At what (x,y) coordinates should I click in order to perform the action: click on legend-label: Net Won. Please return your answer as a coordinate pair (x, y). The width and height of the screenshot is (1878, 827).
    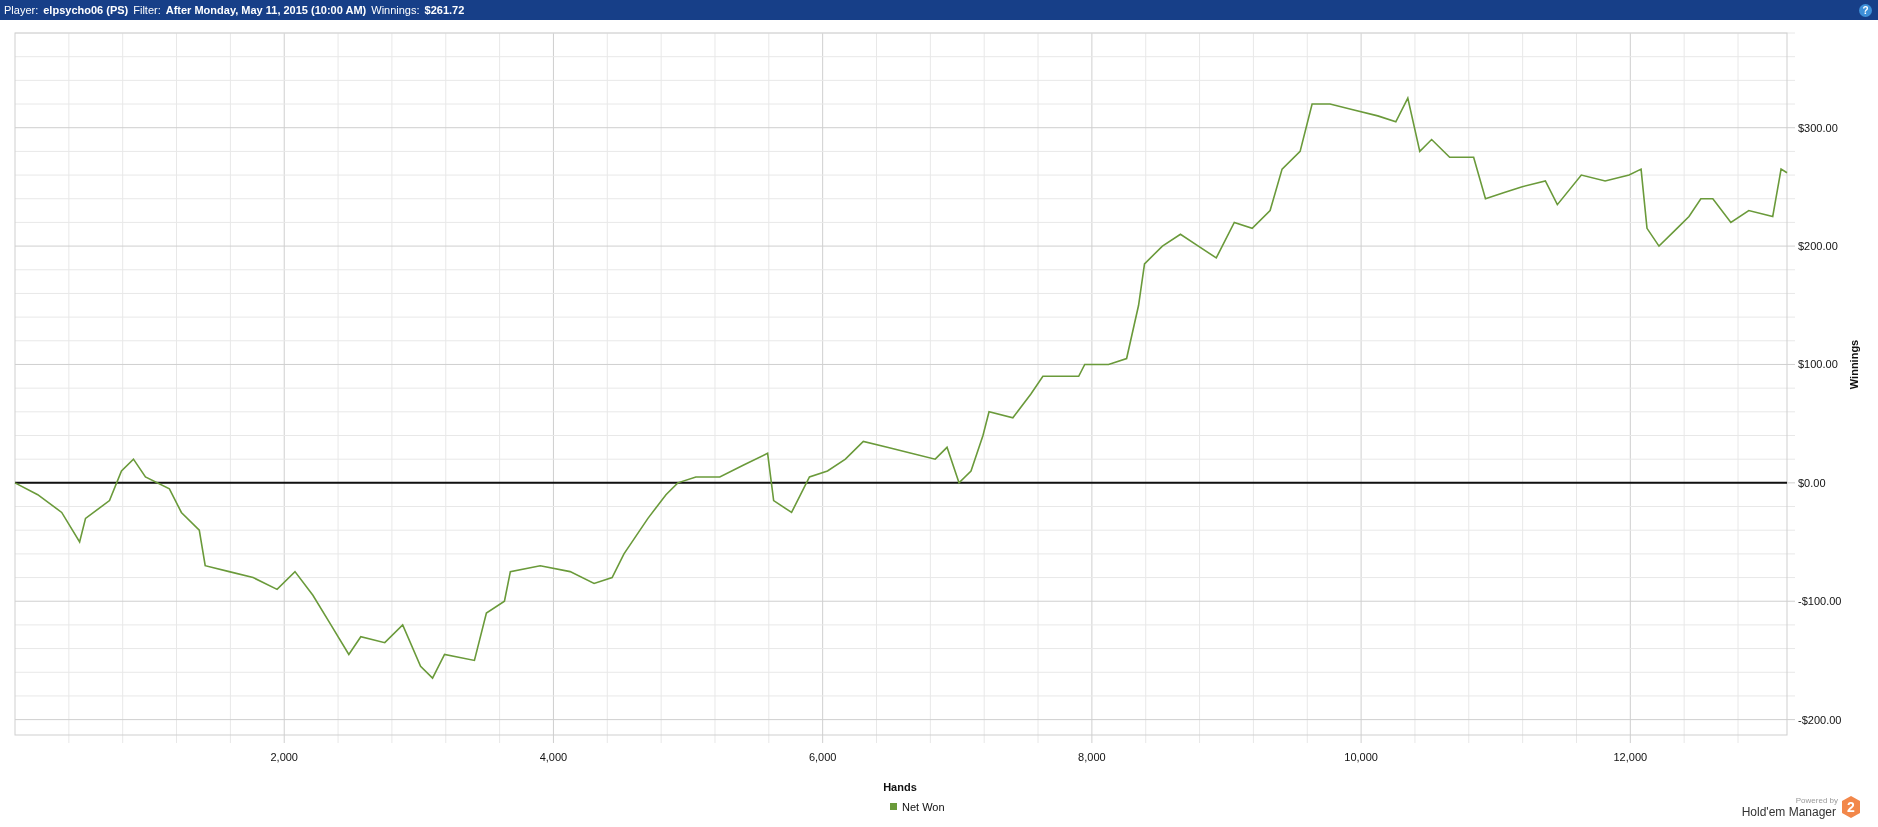
    Looking at the image, I should click on (923, 807).